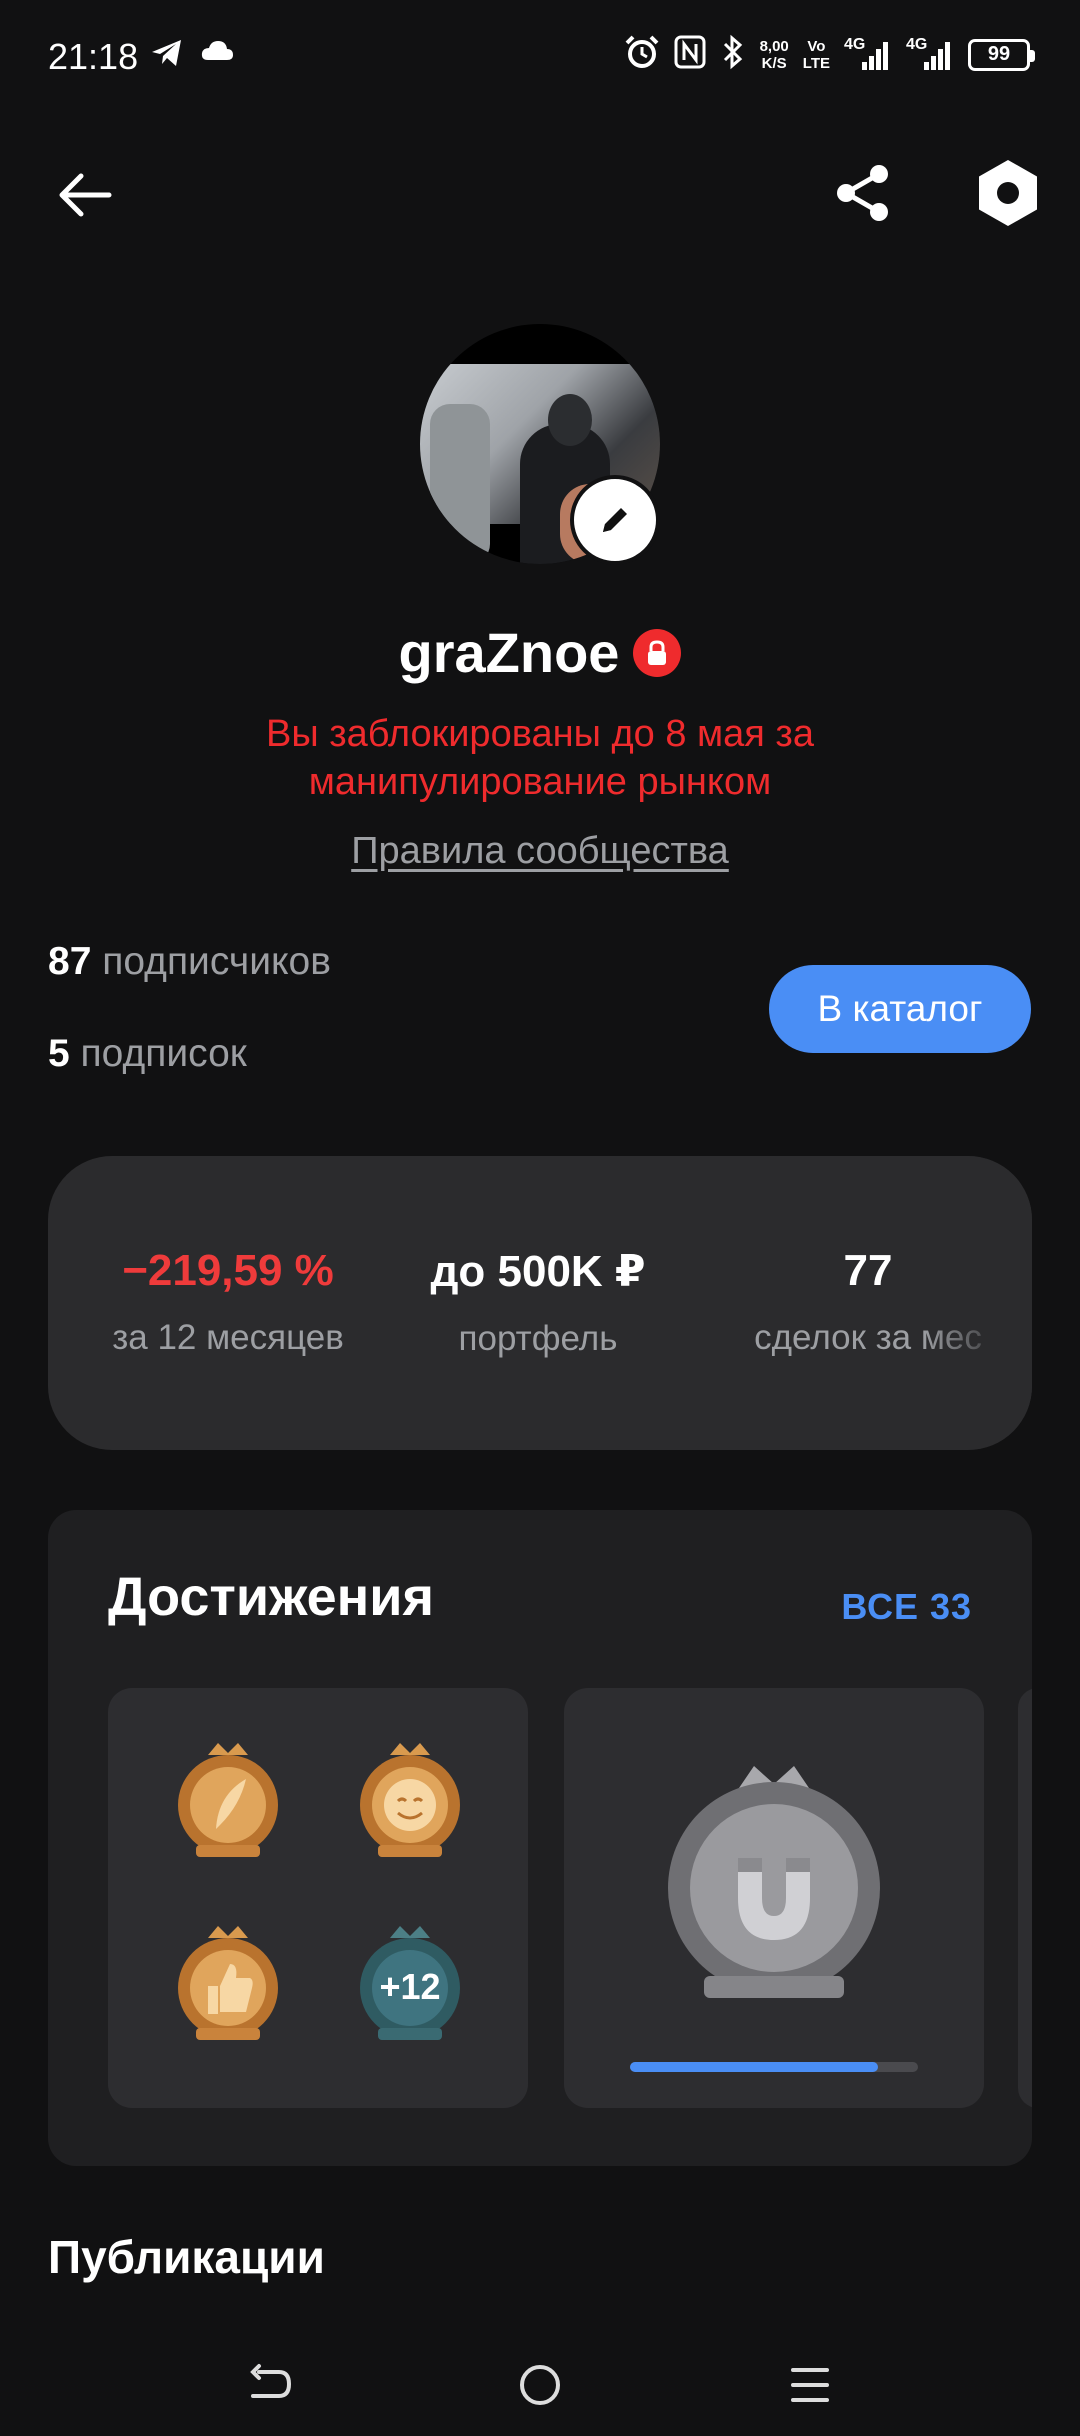 The image size is (1080, 2436). I want to click on volte-top: Vo, so click(816, 46).